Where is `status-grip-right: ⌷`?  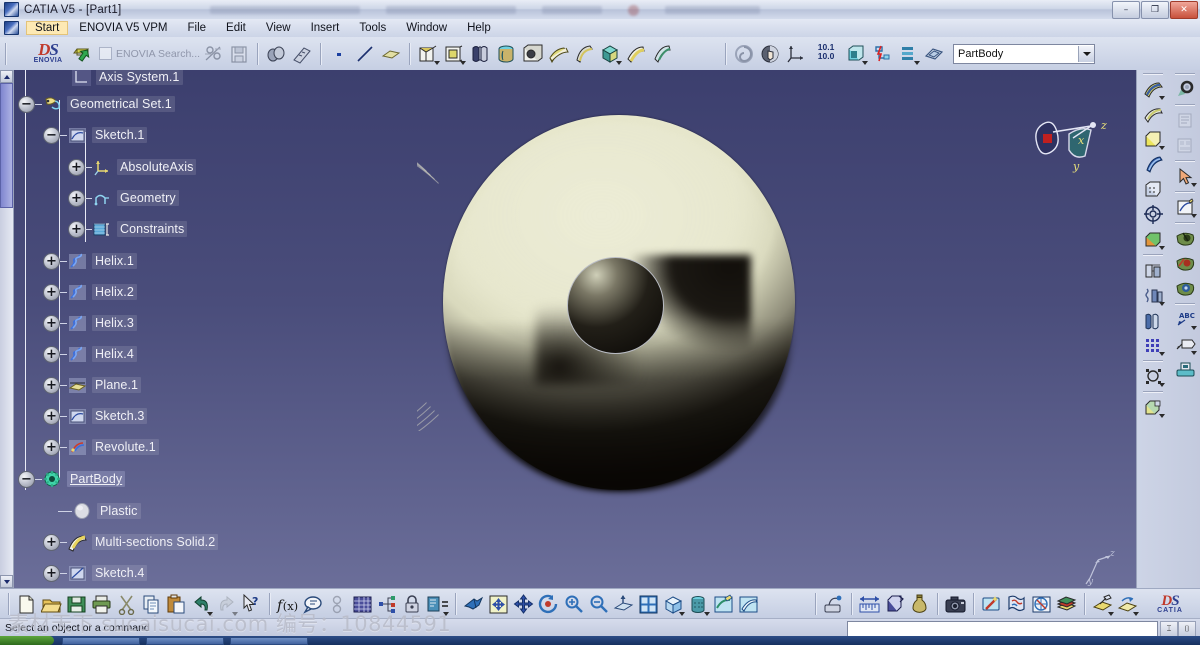 status-grip-right: ⌷ is located at coordinates (1187, 629).